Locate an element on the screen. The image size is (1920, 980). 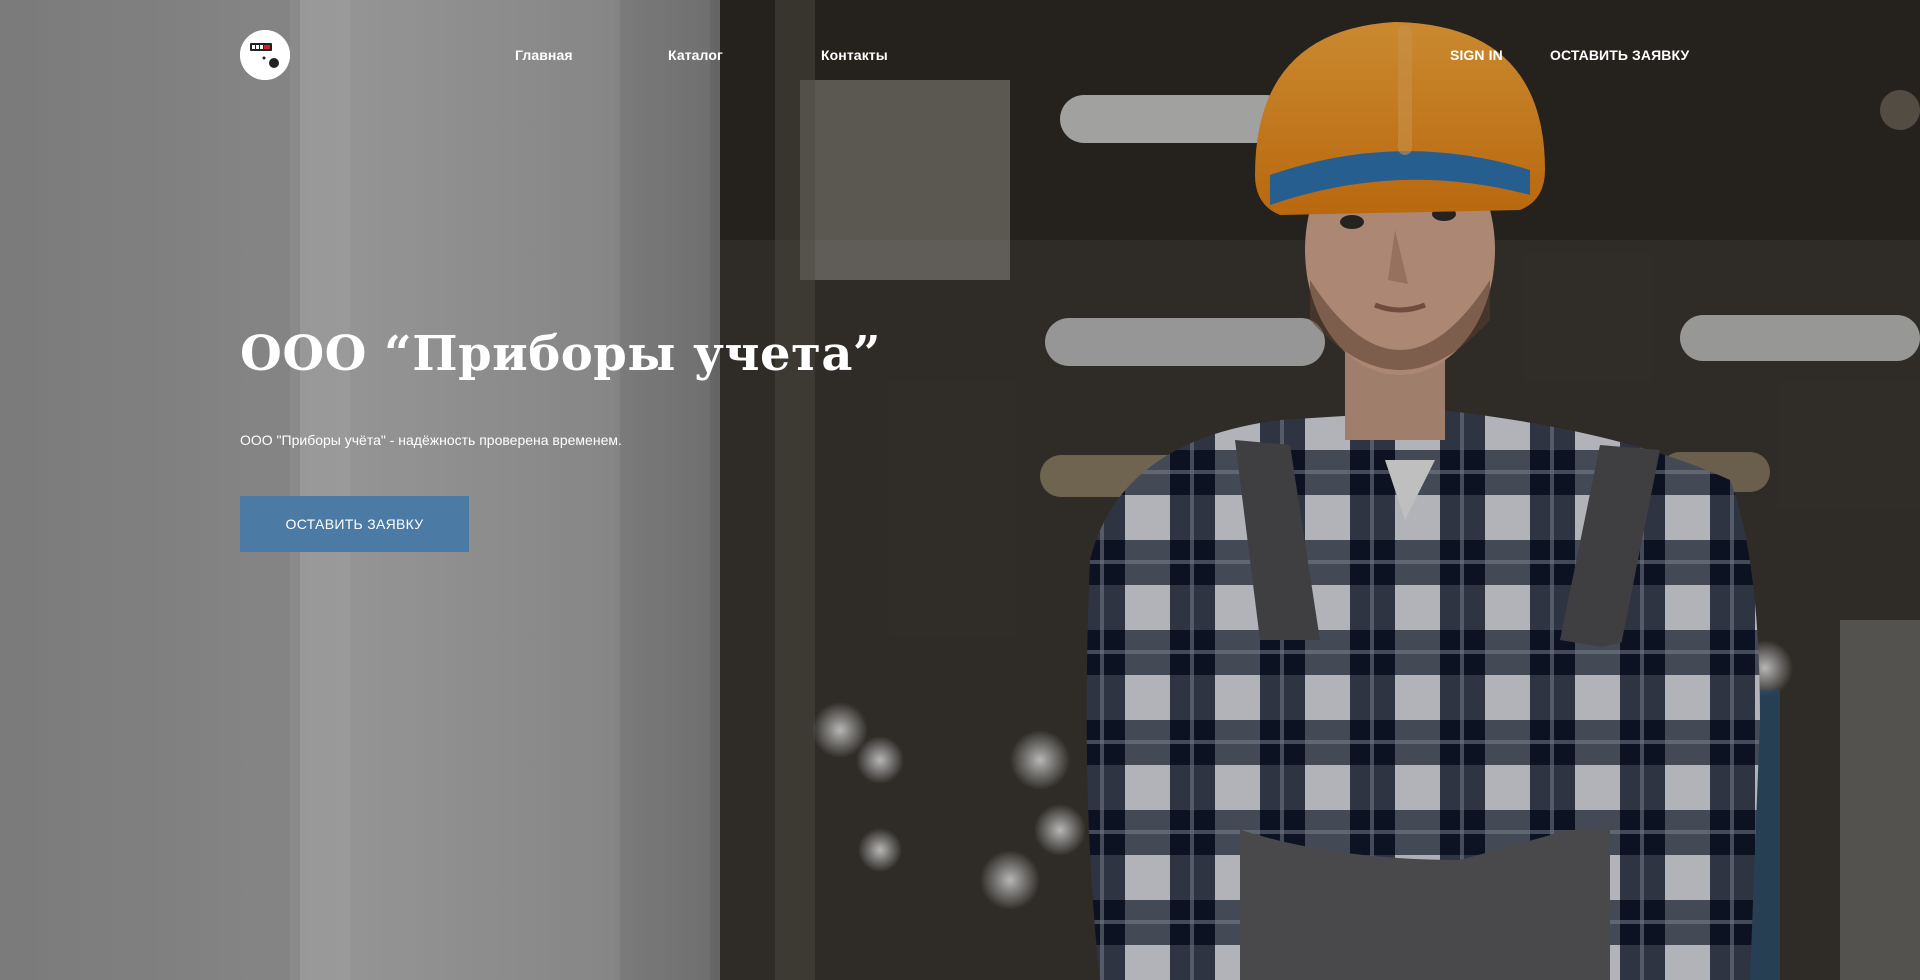
logo-link is located at coordinates (265, 55).